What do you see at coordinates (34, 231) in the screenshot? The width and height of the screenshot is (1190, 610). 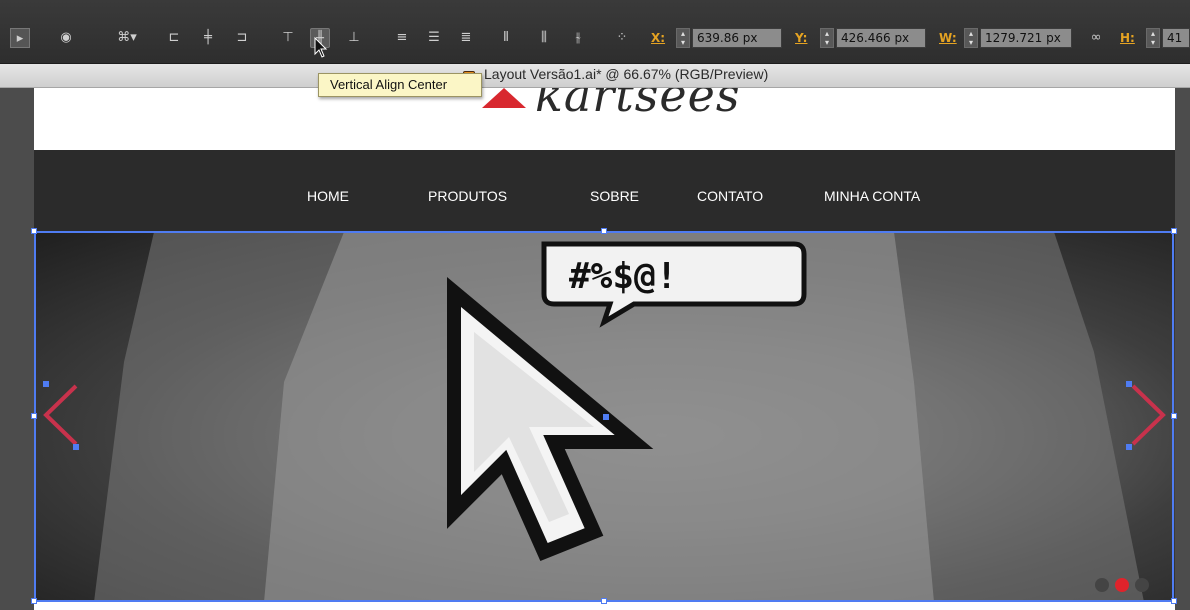 I see `selection-handle-top-left` at bounding box center [34, 231].